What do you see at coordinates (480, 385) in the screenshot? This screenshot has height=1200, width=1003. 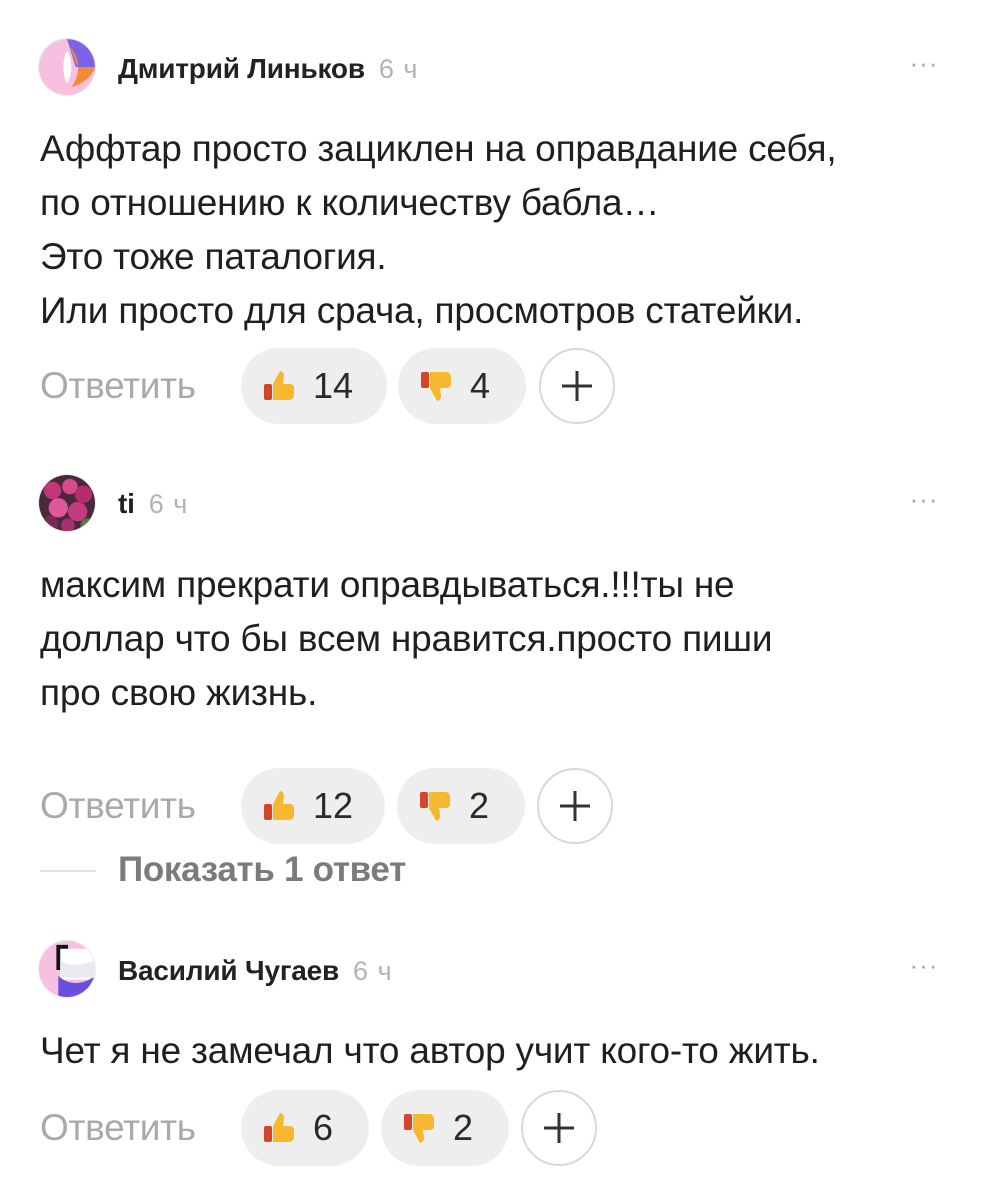 I see `dislike-count: 4` at bounding box center [480, 385].